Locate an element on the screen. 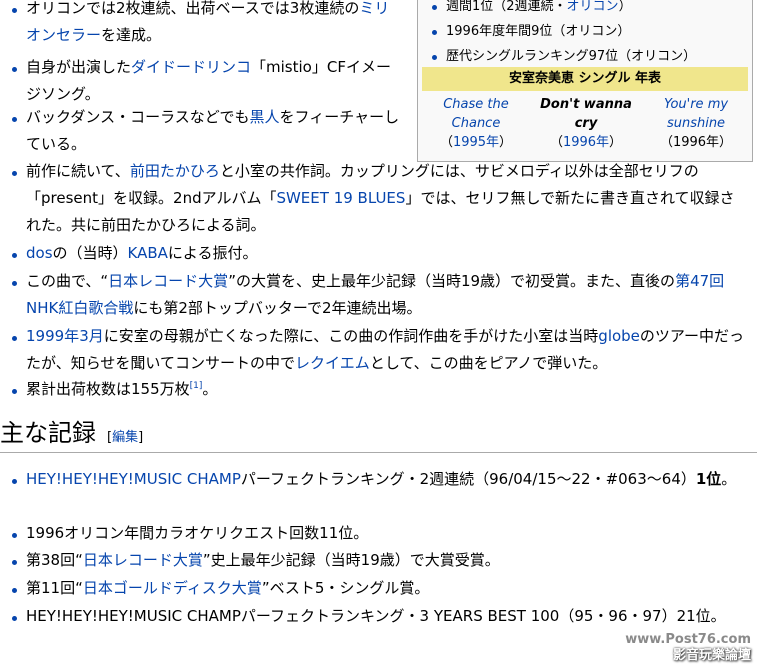 This screenshot has width=757, height=668. list-item: 自身が出演したダイドードリンコ「mistio」CFイメージソング。 is located at coordinates (205, 81).